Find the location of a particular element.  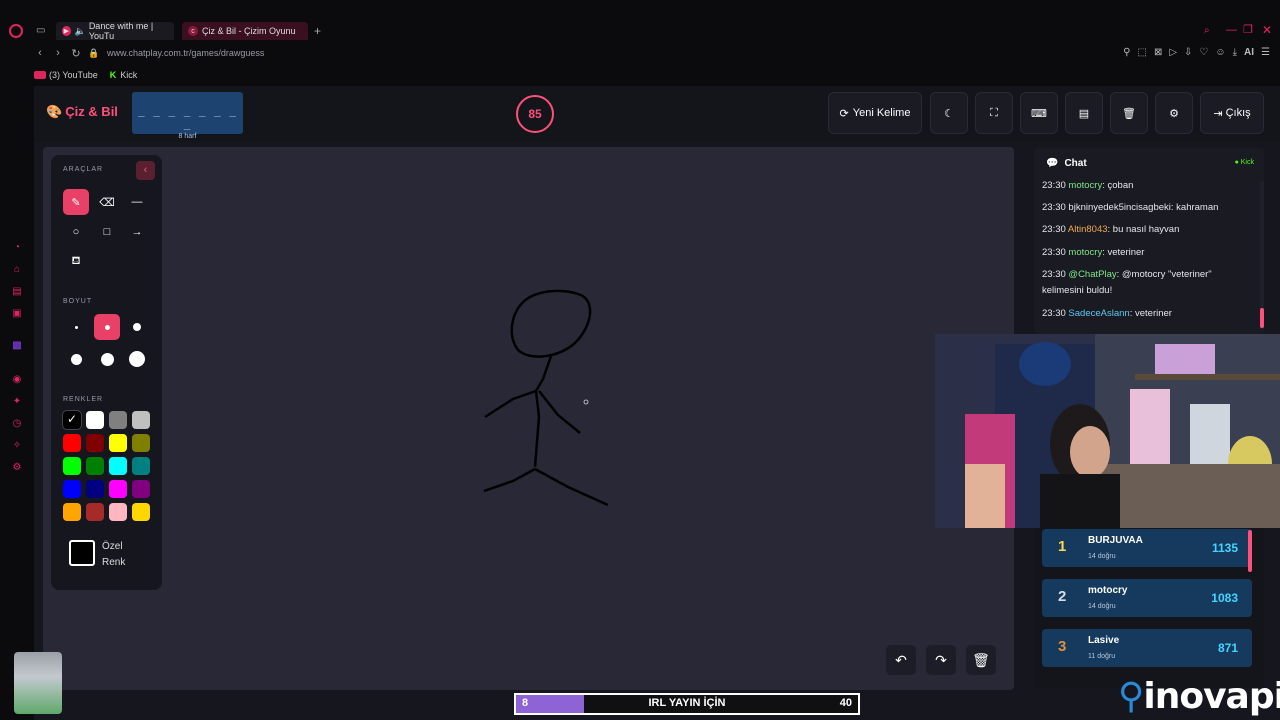

color-swatch: ✓ is located at coordinates (72, 420).